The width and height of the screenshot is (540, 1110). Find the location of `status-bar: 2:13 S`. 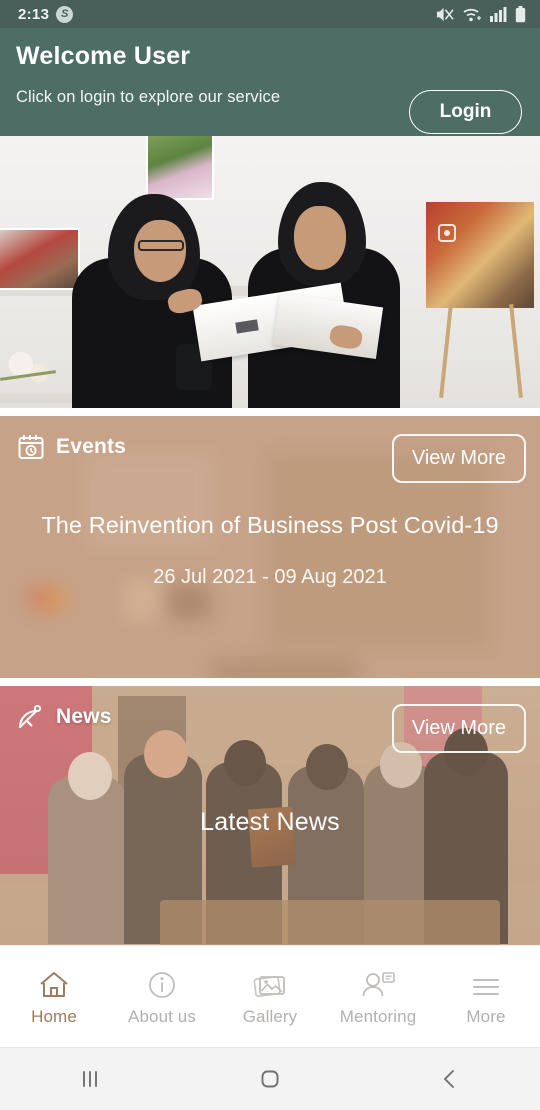

status-bar: 2:13 S is located at coordinates (270, 14).